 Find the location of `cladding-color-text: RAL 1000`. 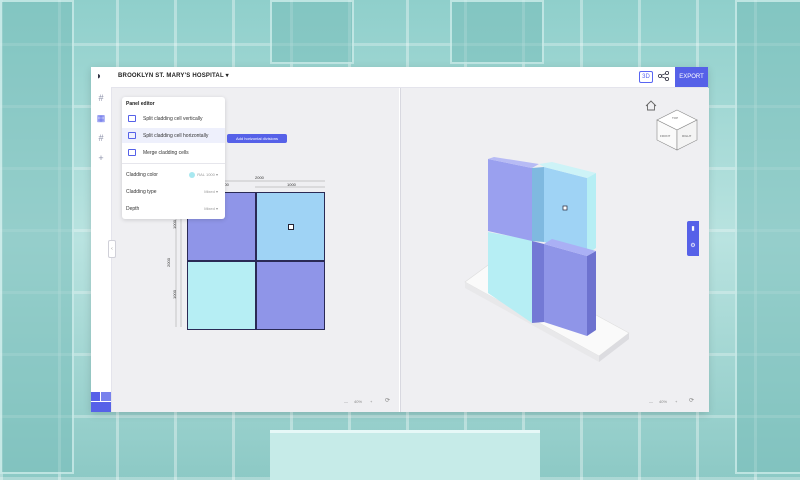

cladding-color-text: RAL 1000 is located at coordinates (206, 175).